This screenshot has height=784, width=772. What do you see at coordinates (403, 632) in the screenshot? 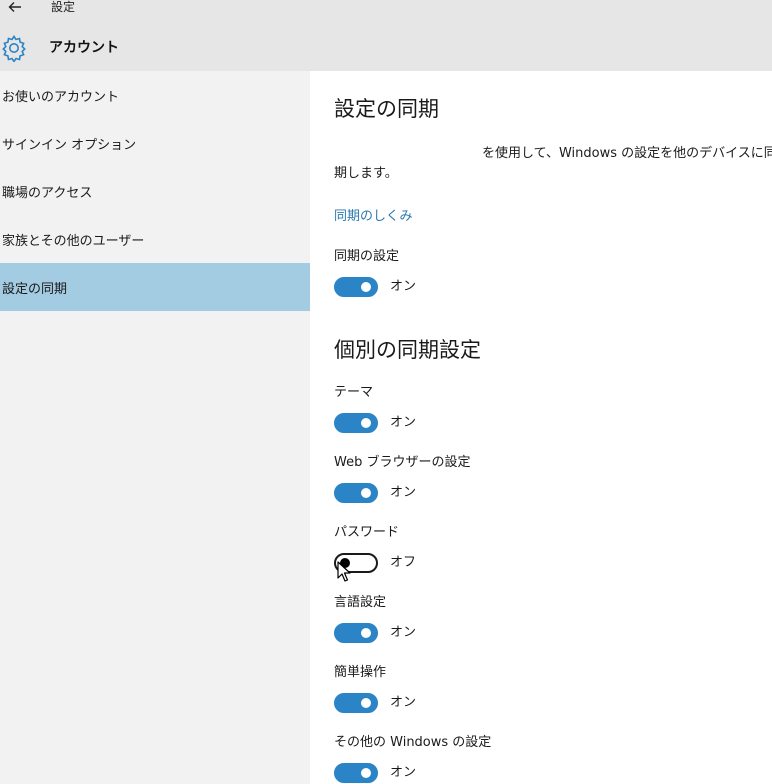
I see `language-state: オン` at bounding box center [403, 632].